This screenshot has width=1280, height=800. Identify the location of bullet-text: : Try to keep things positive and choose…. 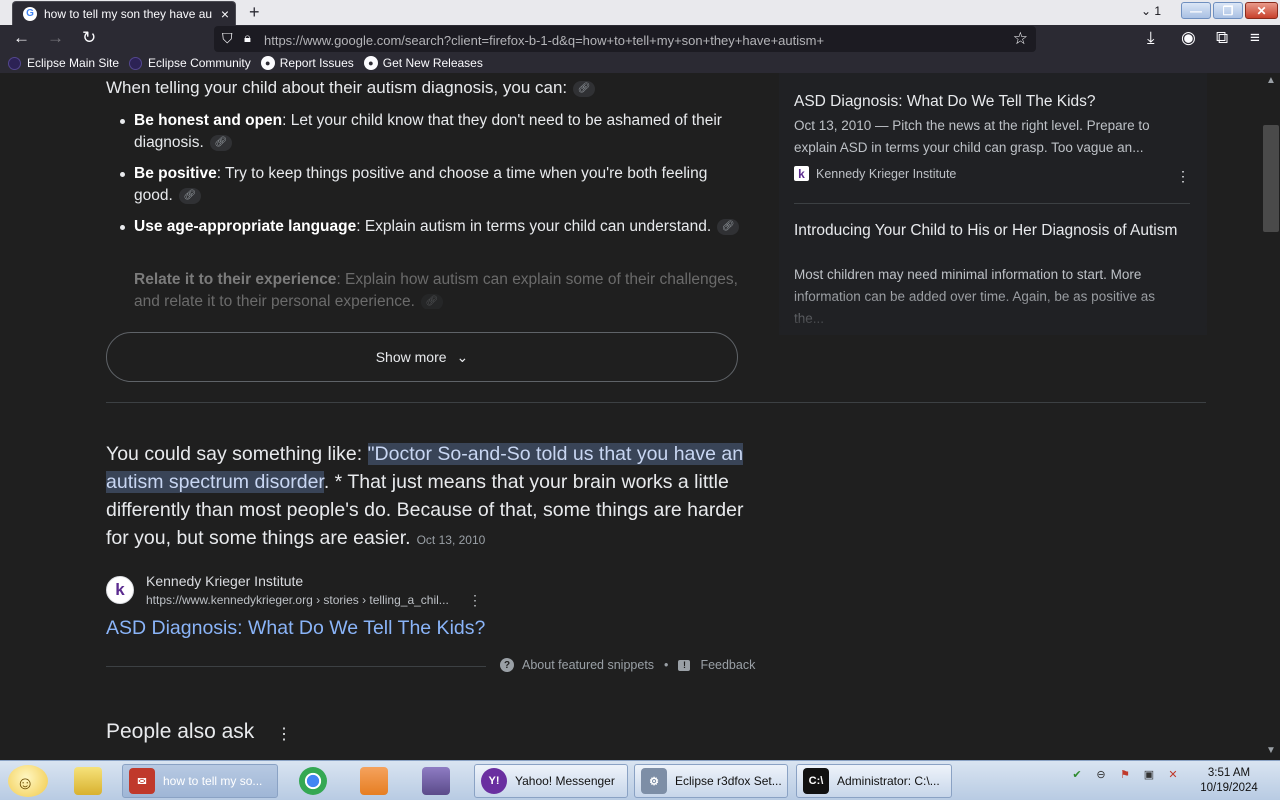
(421, 184).